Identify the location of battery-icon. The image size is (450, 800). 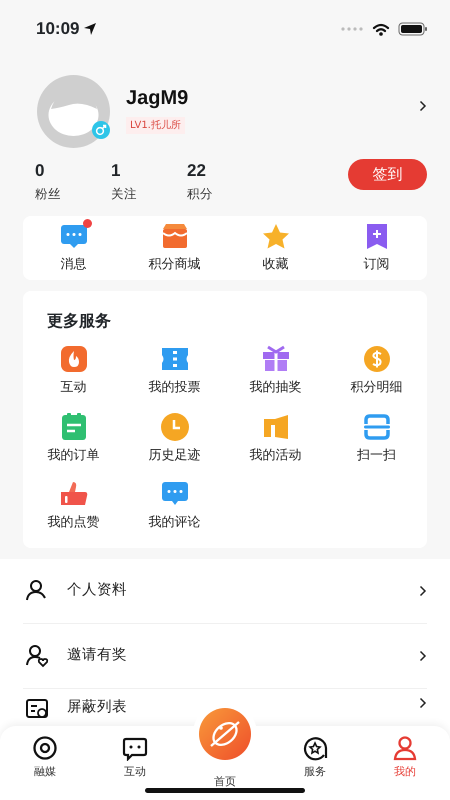
(413, 29).